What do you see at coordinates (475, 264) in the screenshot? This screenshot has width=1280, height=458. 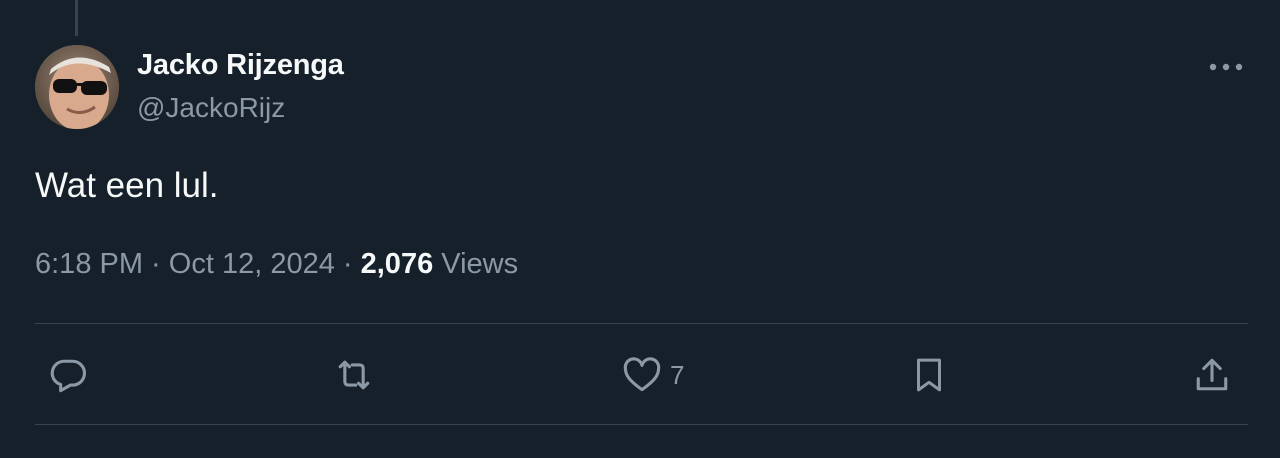 I see `views-label: Views` at bounding box center [475, 264].